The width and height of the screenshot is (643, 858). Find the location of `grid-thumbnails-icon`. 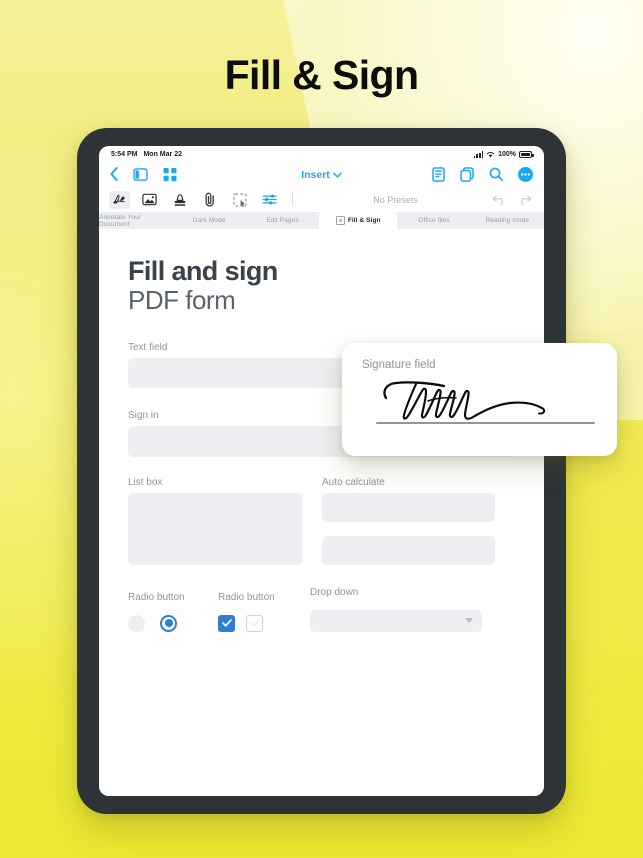

grid-thumbnails-icon is located at coordinates (170, 174).